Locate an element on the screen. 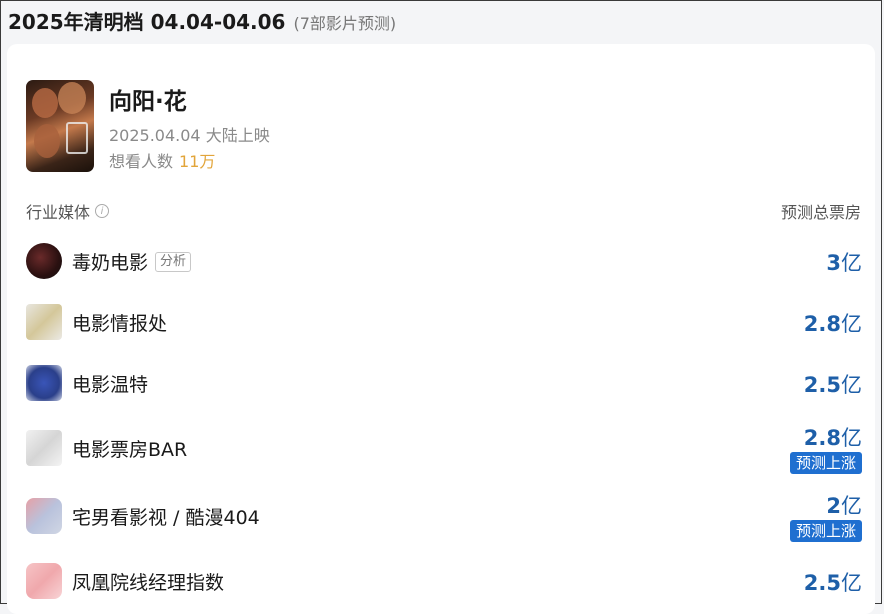  info-circle-icon: i is located at coordinates (102, 211).